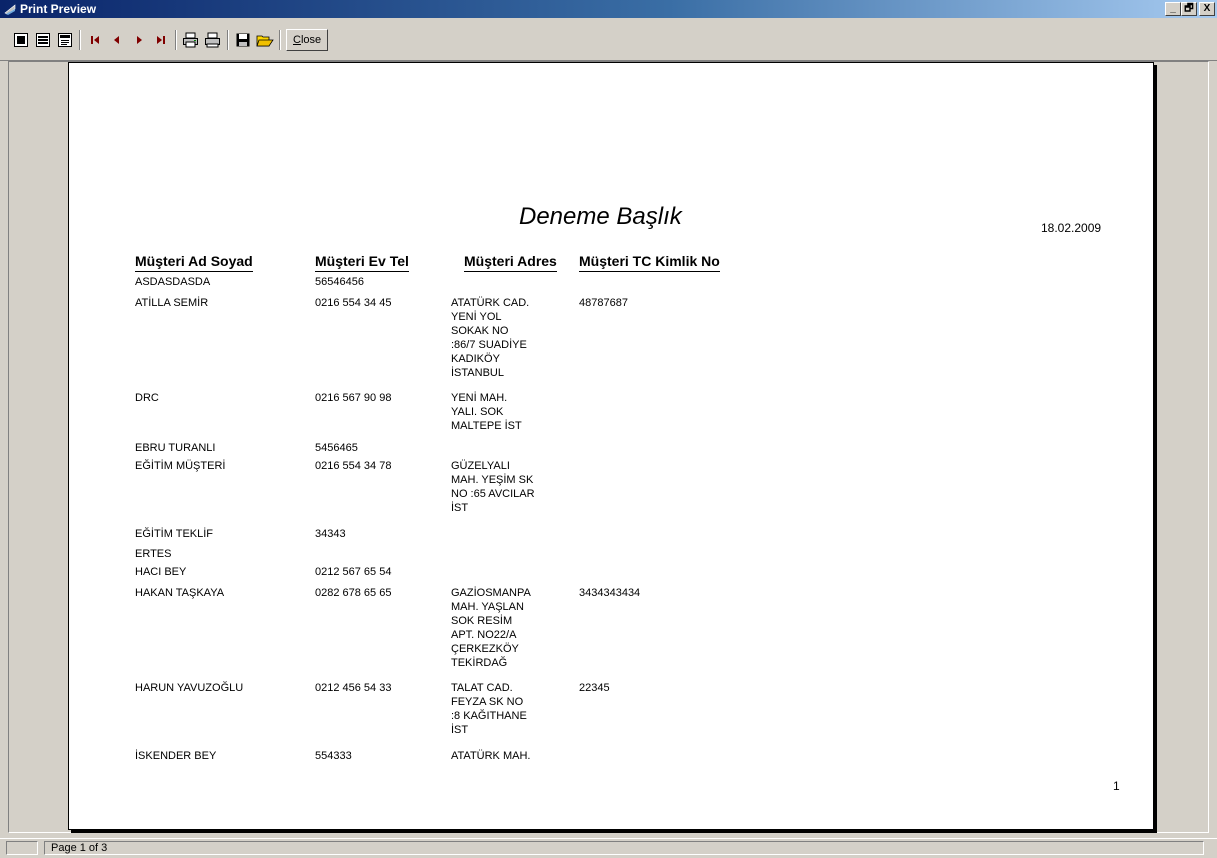 This screenshot has width=1217, height=858. What do you see at coordinates (173, 282) in the screenshot?
I see `cell-name: ASDASDASDA` at bounding box center [173, 282].